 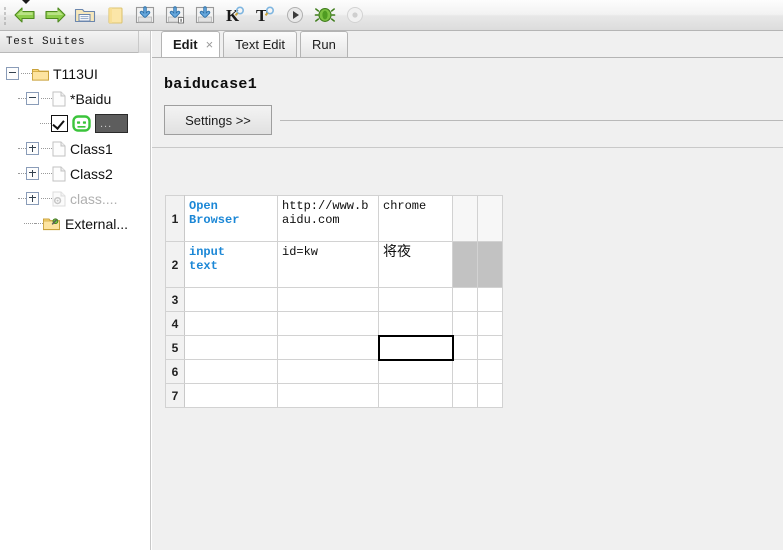 What do you see at coordinates (325, 213) in the screenshot?
I see `cell-text: http://www.baidu.com` at bounding box center [325, 213].